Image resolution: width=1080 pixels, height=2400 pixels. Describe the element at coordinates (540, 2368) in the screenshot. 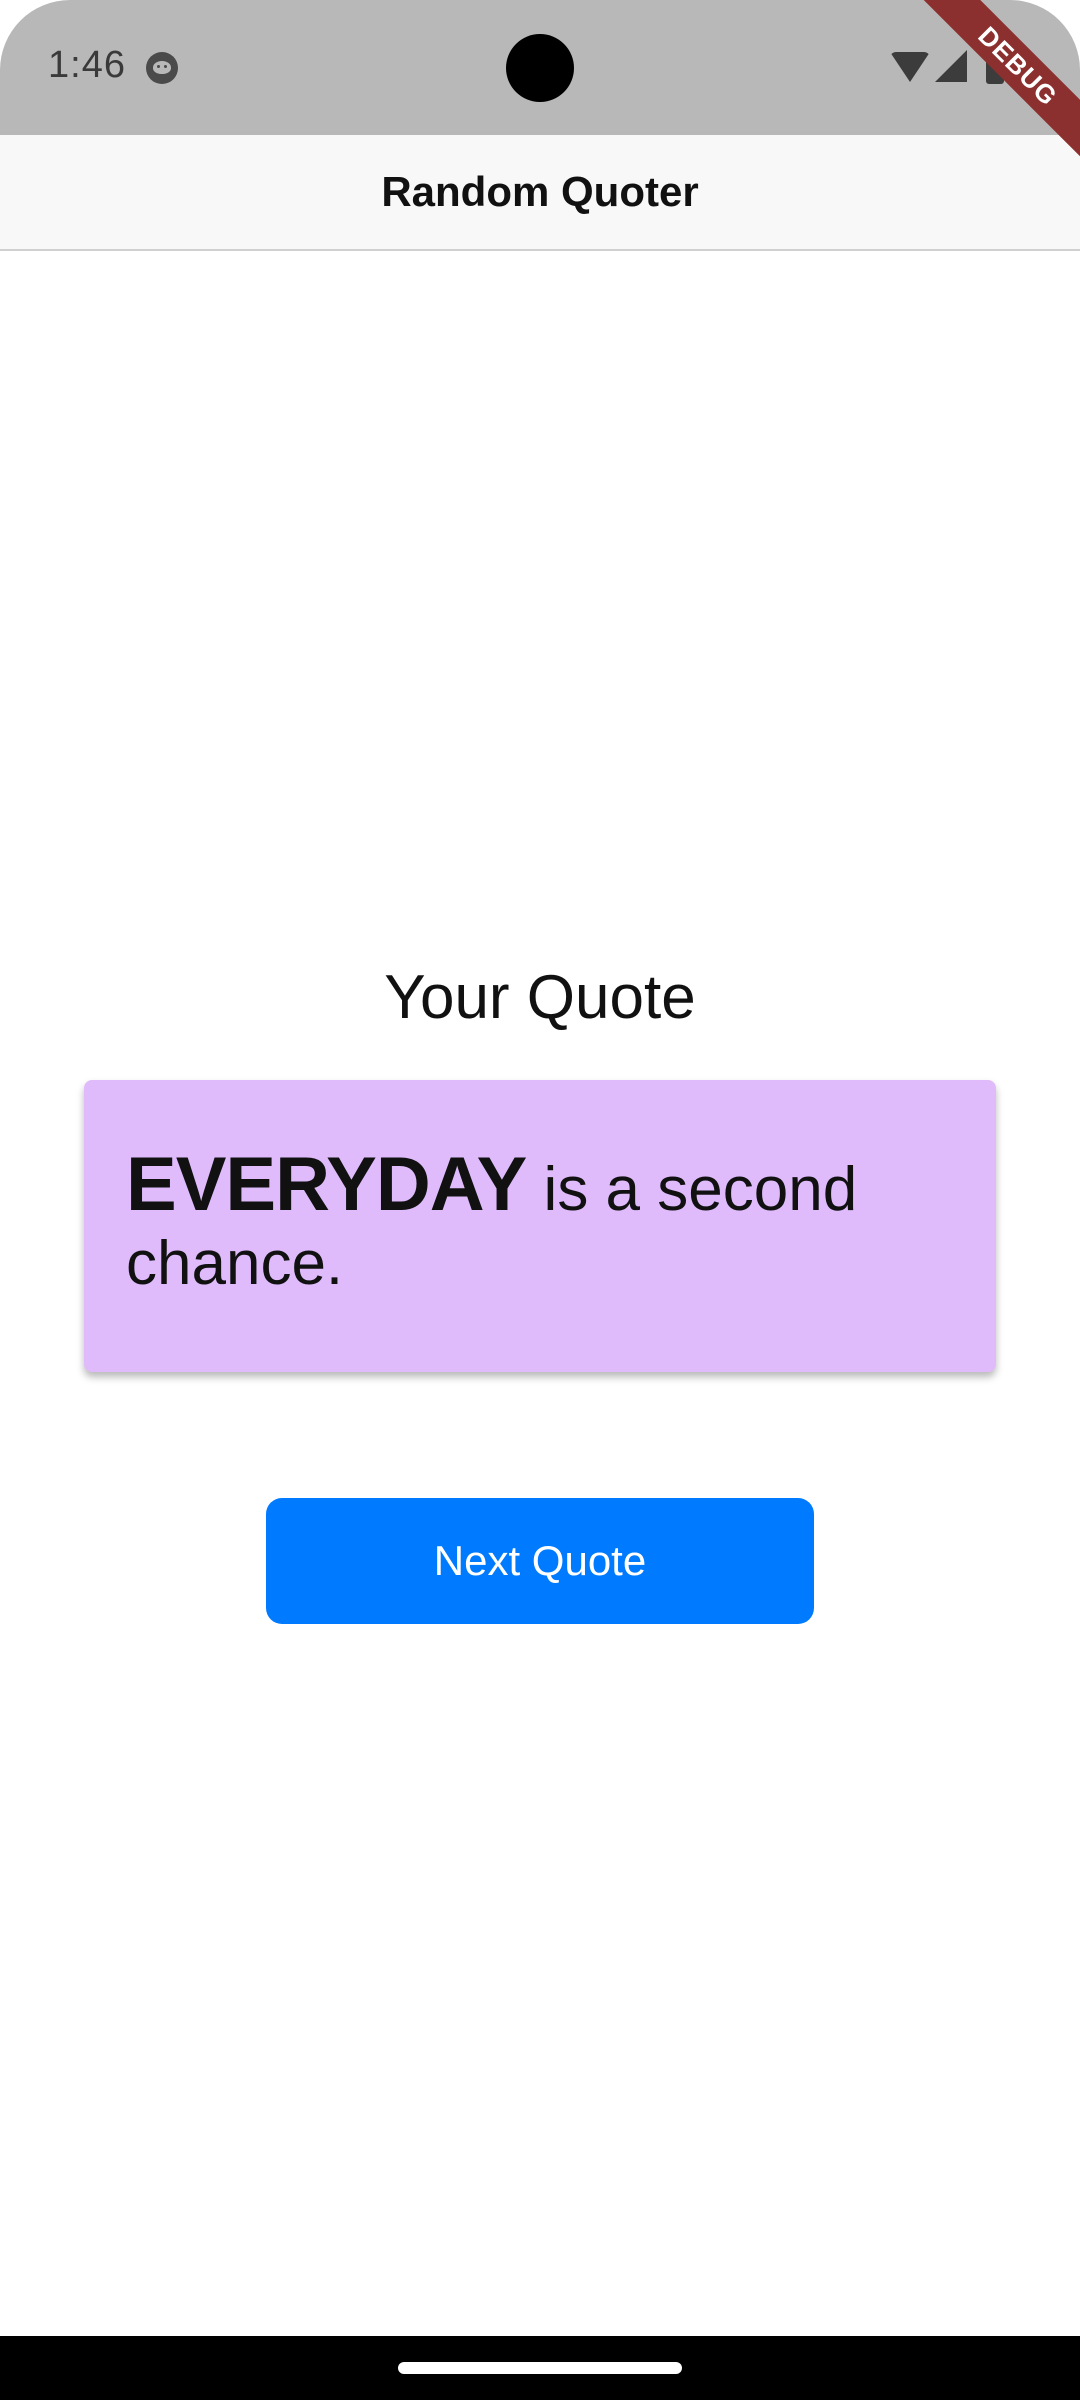

I see `home-gesture-handle` at that location.